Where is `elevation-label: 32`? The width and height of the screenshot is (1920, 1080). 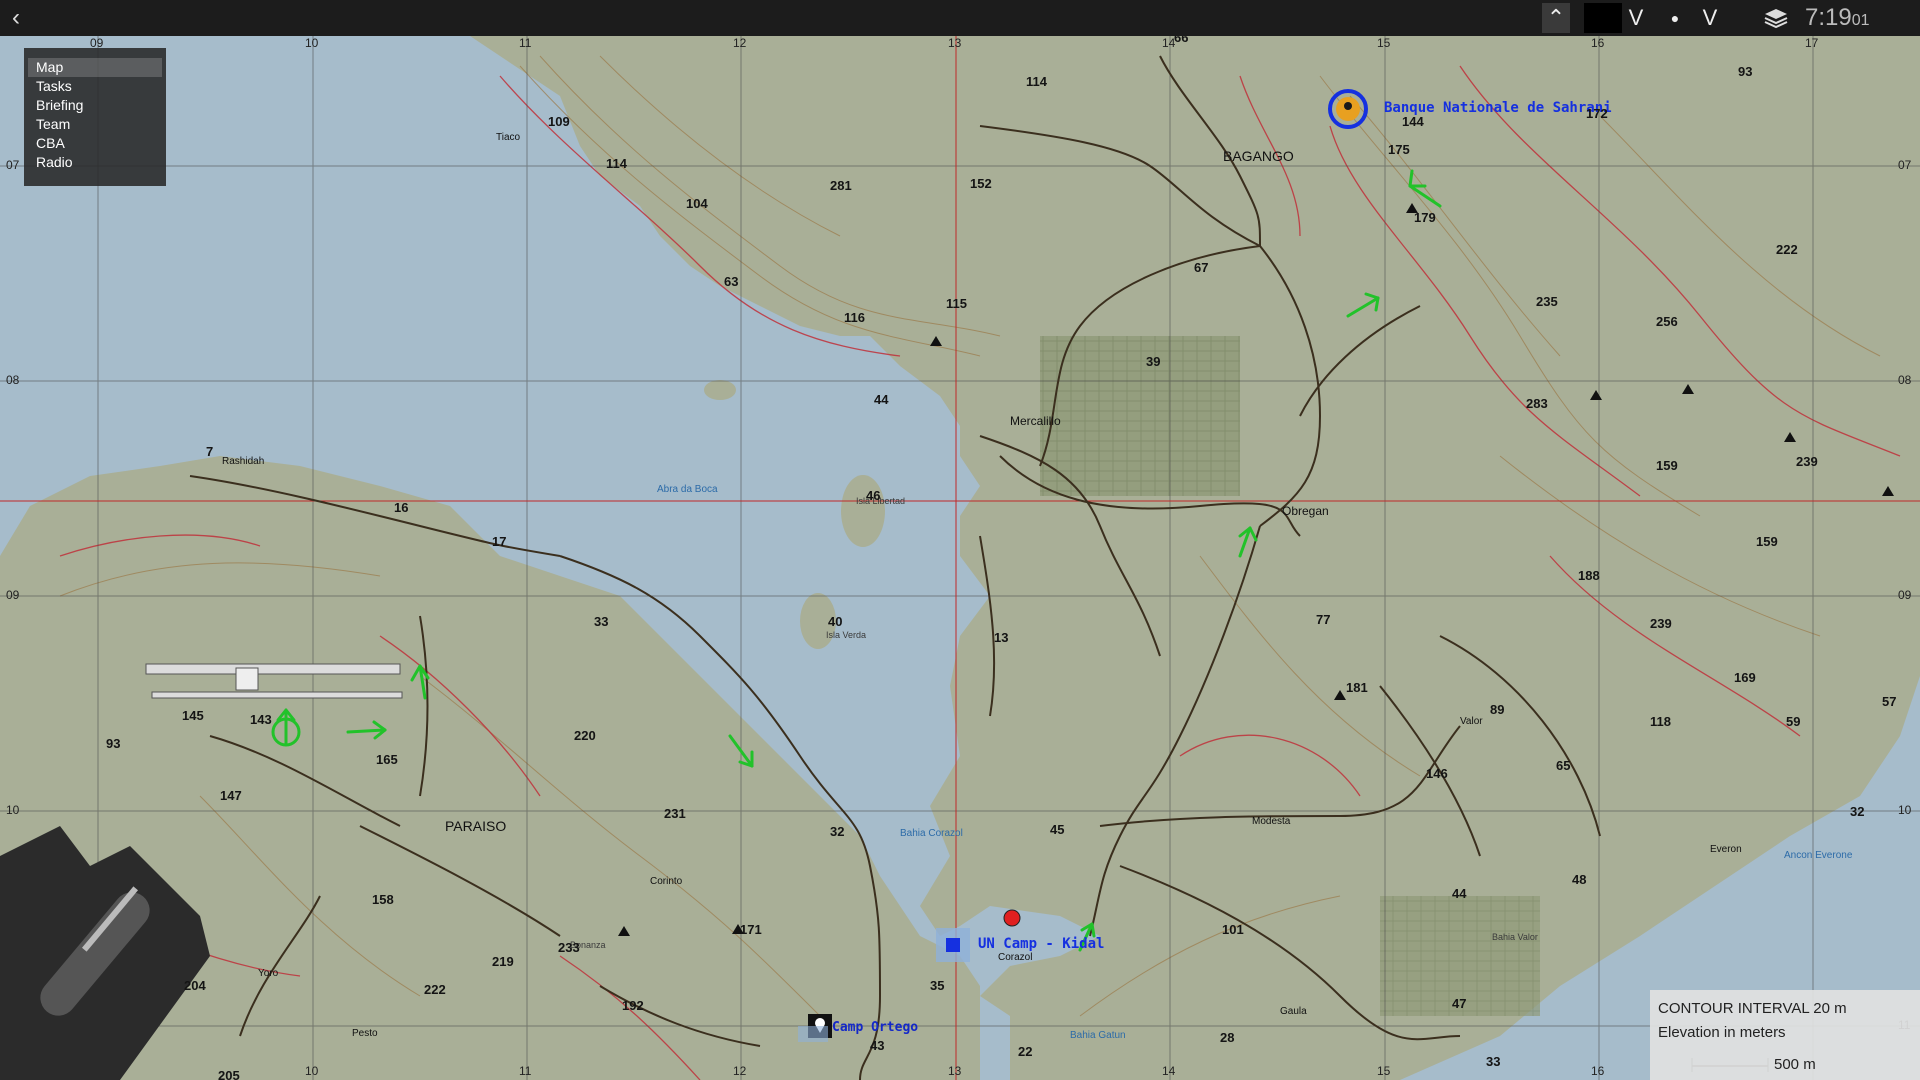
elevation-label: 32 is located at coordinates (837, 831).